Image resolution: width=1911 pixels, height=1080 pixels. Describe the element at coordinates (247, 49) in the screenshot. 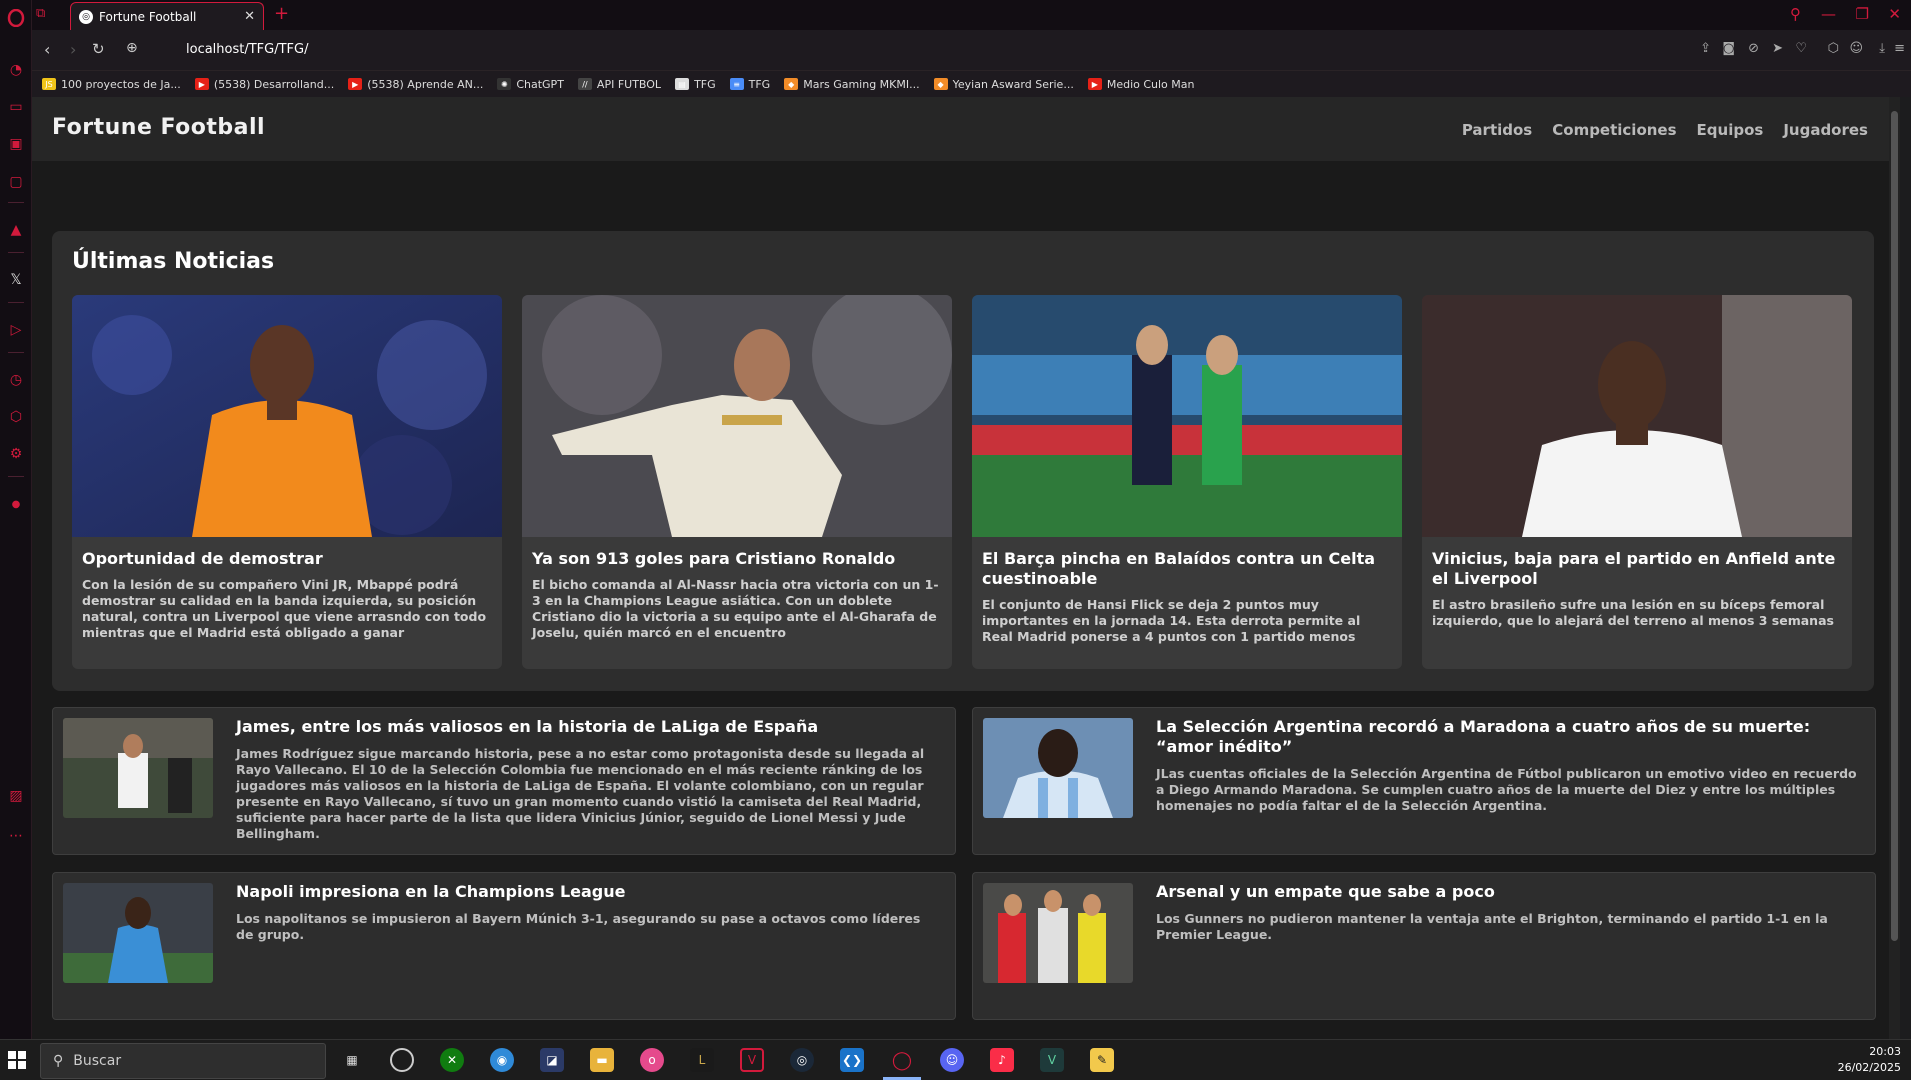

I see `url-field: localhost/TFG/TFG/` at that location.